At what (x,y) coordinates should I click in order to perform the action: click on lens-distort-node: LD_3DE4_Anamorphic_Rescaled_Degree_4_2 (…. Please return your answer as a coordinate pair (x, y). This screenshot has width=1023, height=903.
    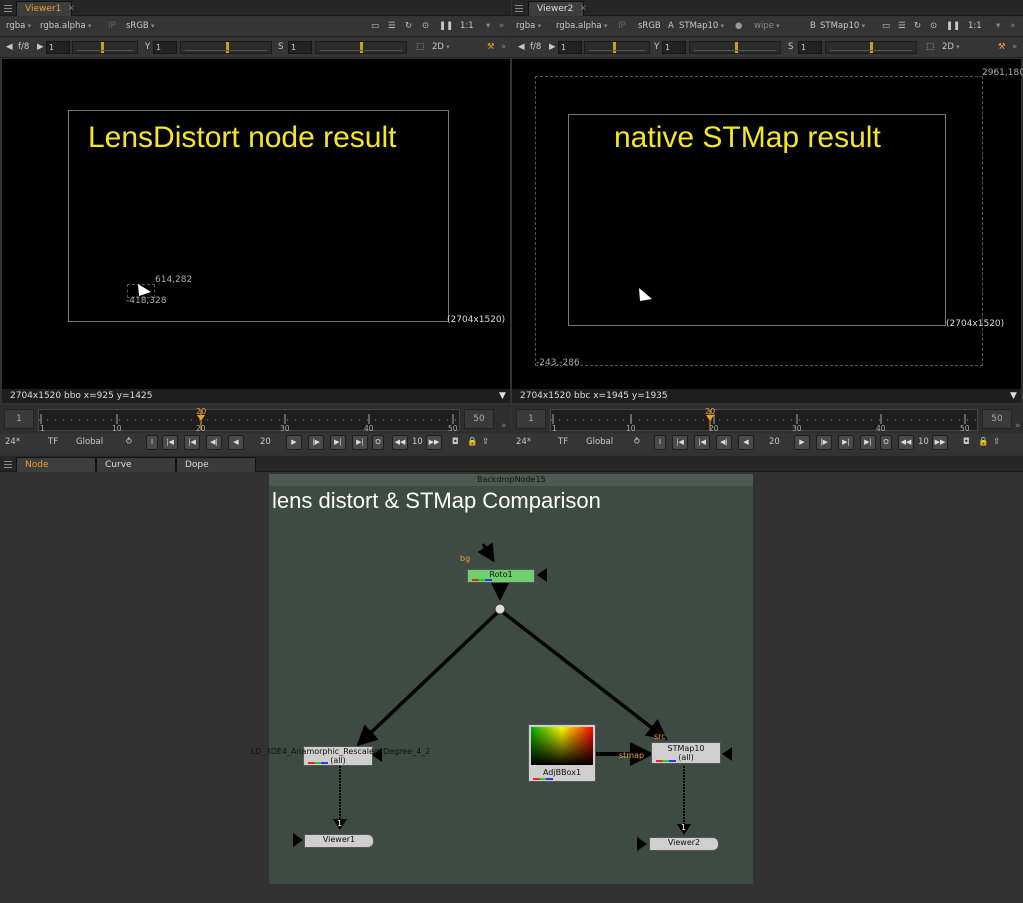
    Looking at the image, I should click on (340, 756).